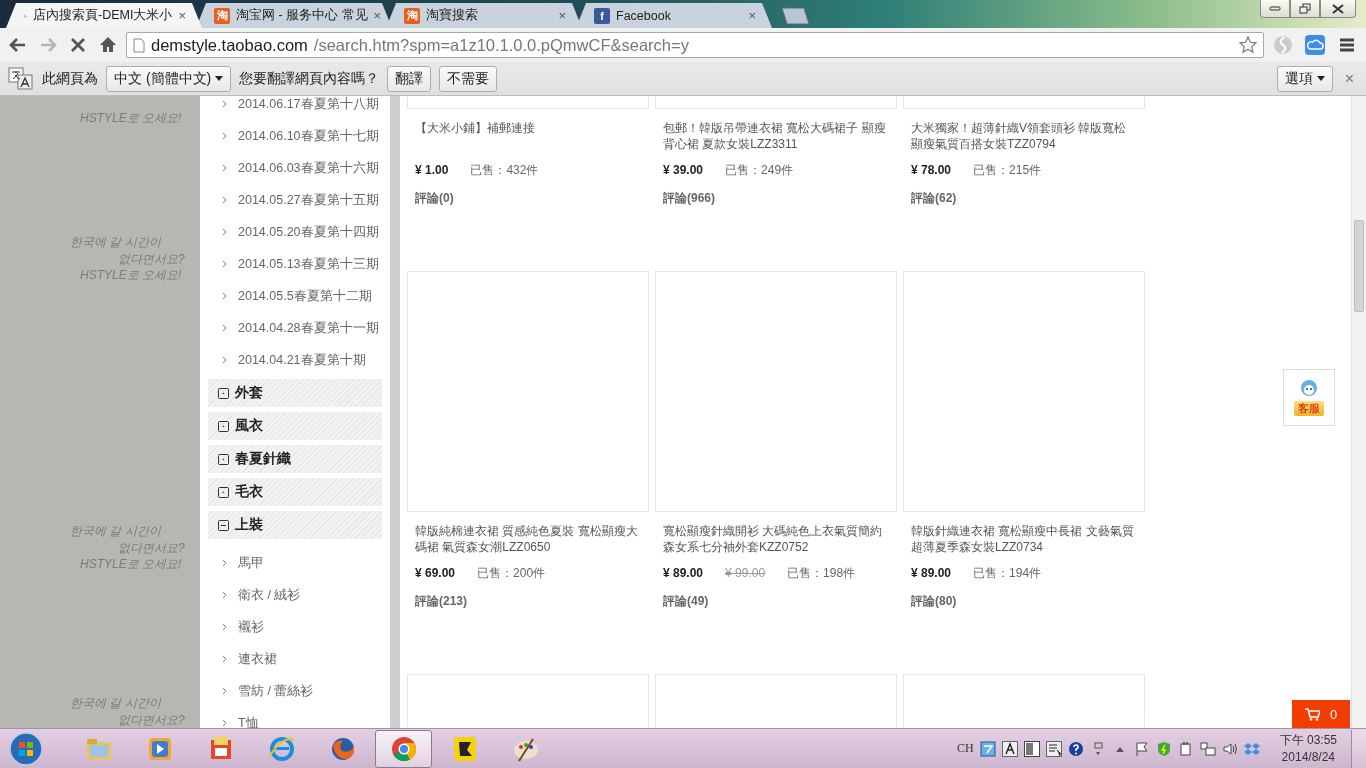  What do you see at coordinates (987, 748) in the screenshot?
I see `ime-tool-icon` at bounding box center [987, 748].